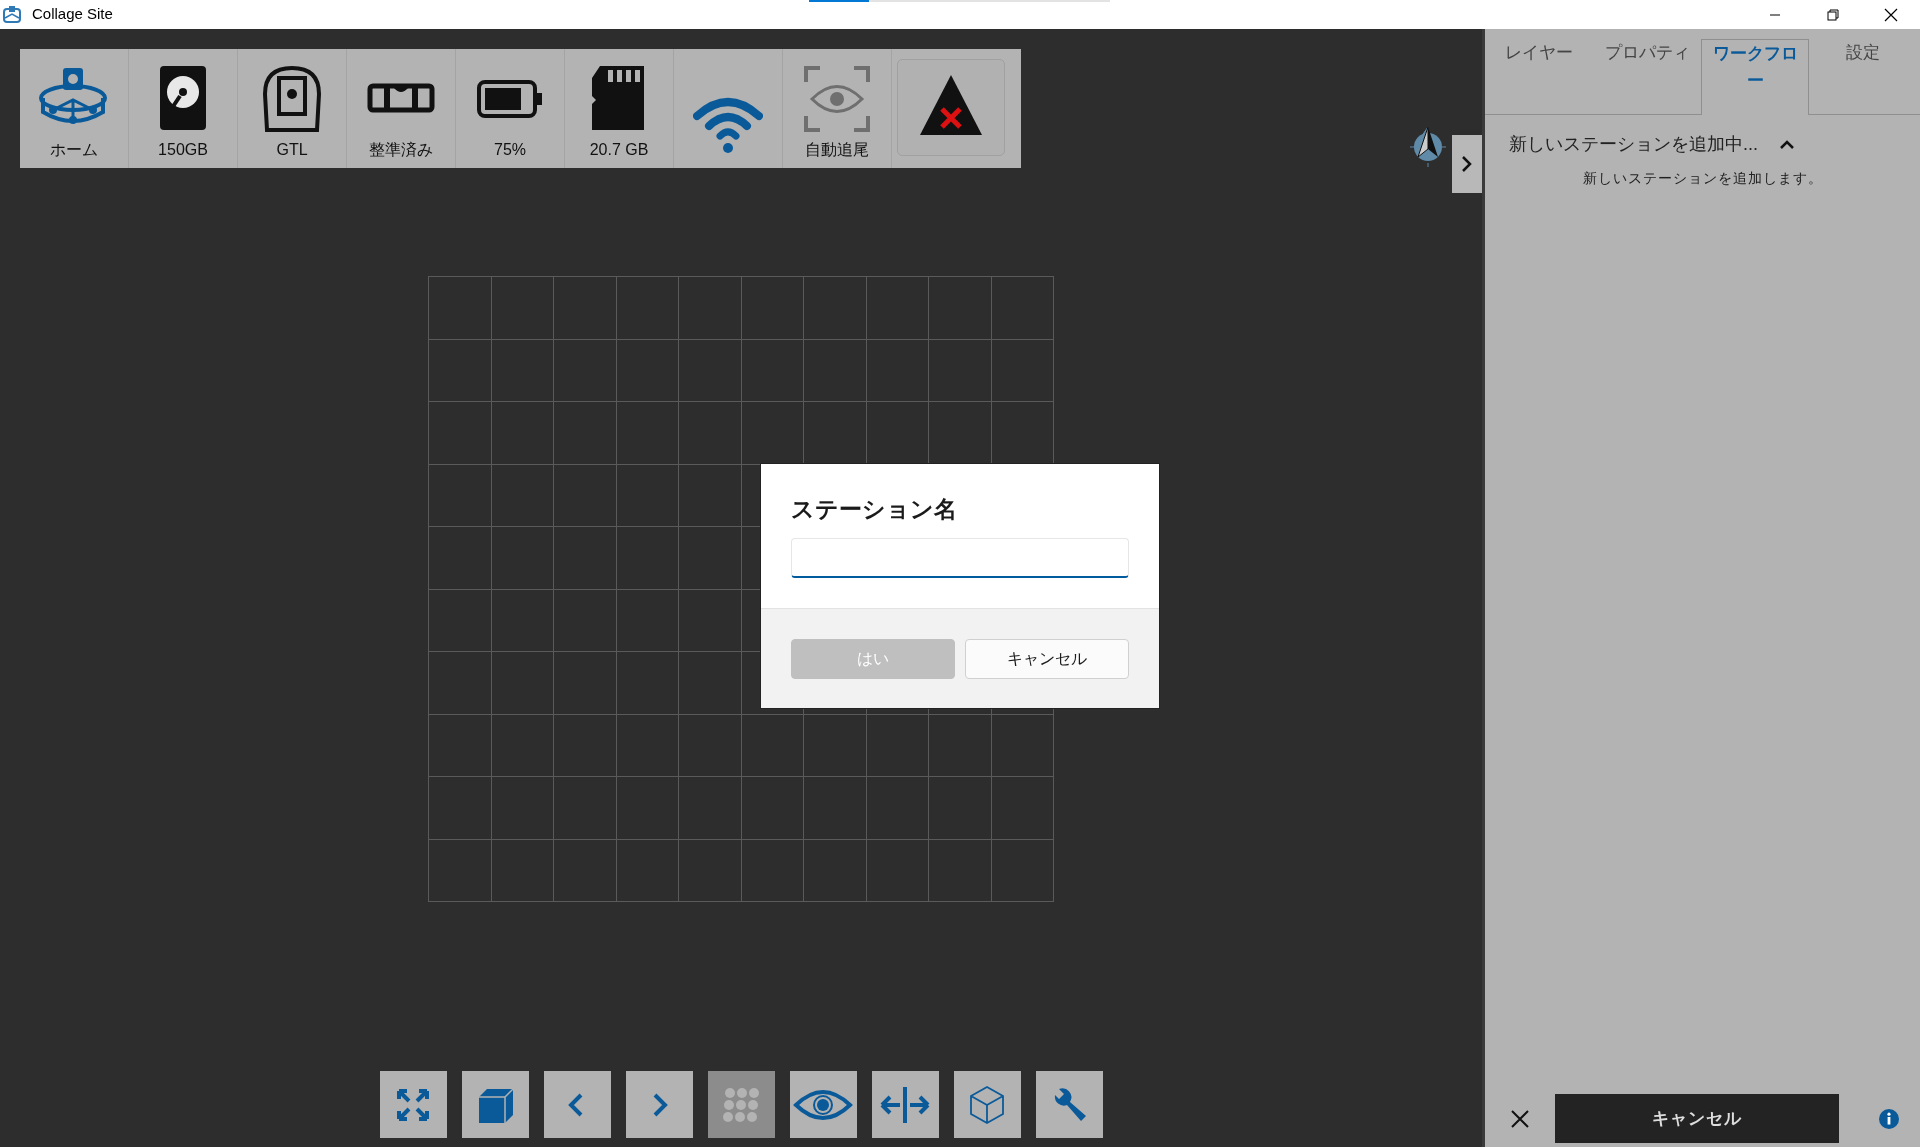  I want to click on toolbar-label: 自動追尾, so click(837, 150).